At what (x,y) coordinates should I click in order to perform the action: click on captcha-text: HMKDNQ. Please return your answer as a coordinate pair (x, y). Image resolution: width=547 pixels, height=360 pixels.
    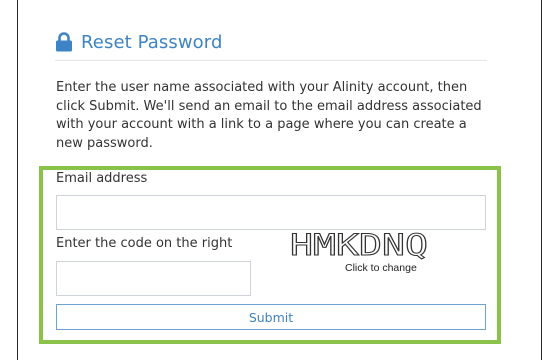
    Looking at the image, I should click on (359, 245).